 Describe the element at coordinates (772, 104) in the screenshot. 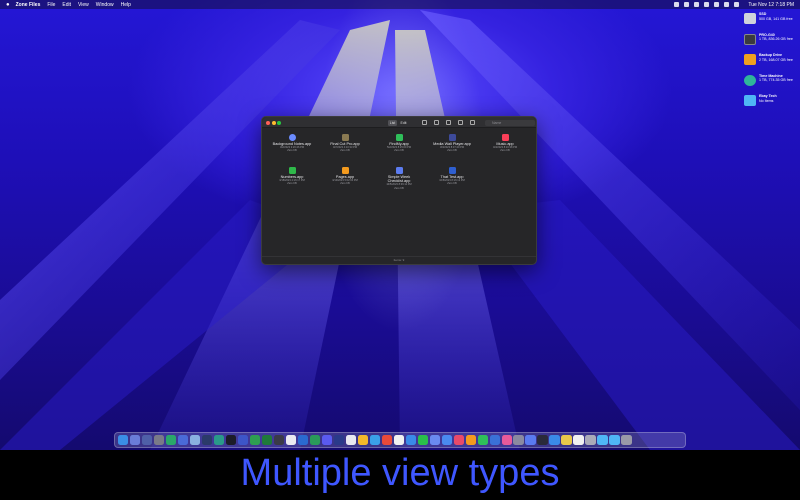

I see `folder-ebay-tech: Ebay Tech No Items` at that location.